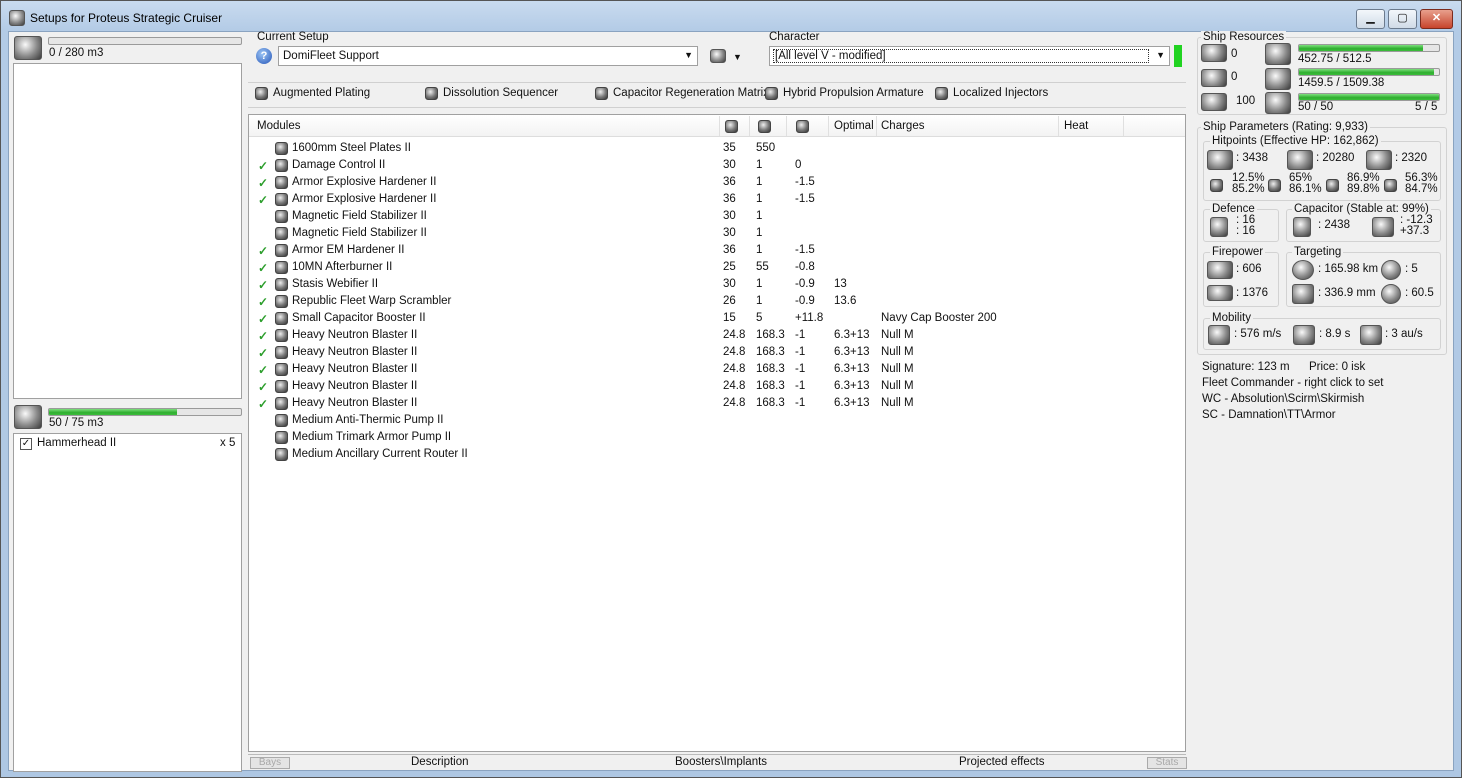 This screenshot has width=1462, height=778. I want to click on module-name: Small Capacitor Booster II, so click(359, 318).